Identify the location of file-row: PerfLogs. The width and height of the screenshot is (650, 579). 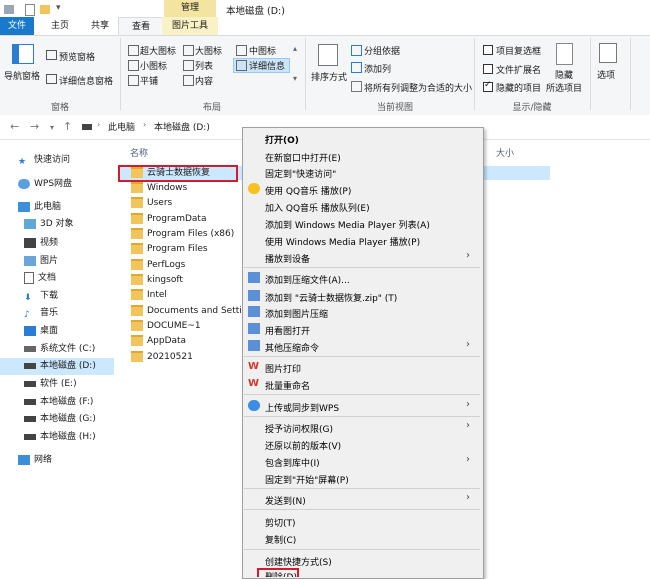
(156, 265).